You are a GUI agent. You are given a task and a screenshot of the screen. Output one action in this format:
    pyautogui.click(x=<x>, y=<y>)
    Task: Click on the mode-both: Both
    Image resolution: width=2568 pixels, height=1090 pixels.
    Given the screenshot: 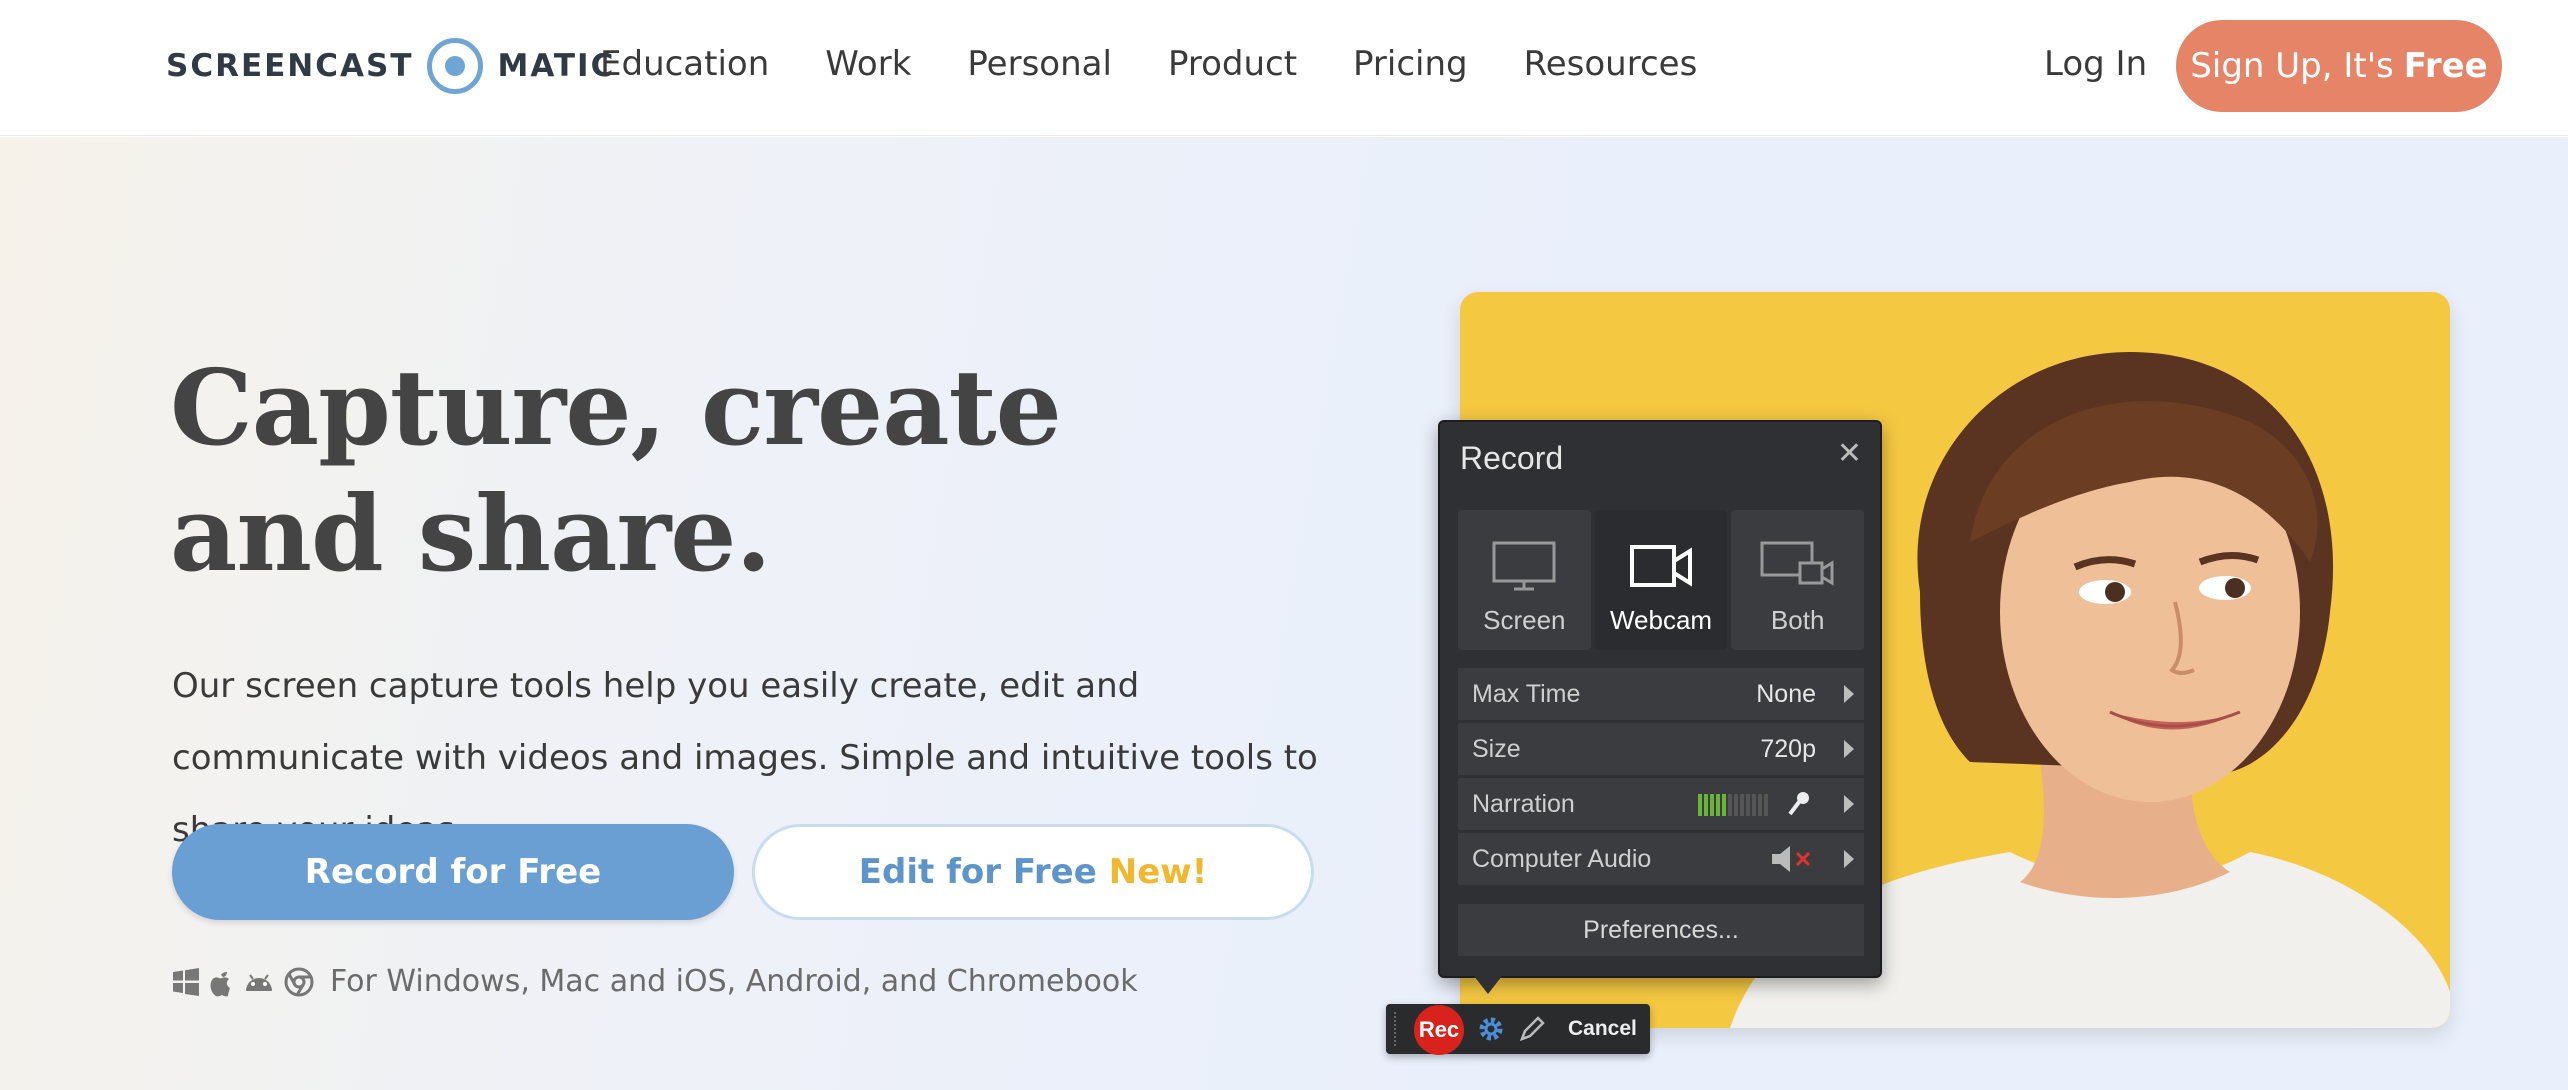 What is the action you would take?
    pyautogui.click(x=1798, y=580)
    